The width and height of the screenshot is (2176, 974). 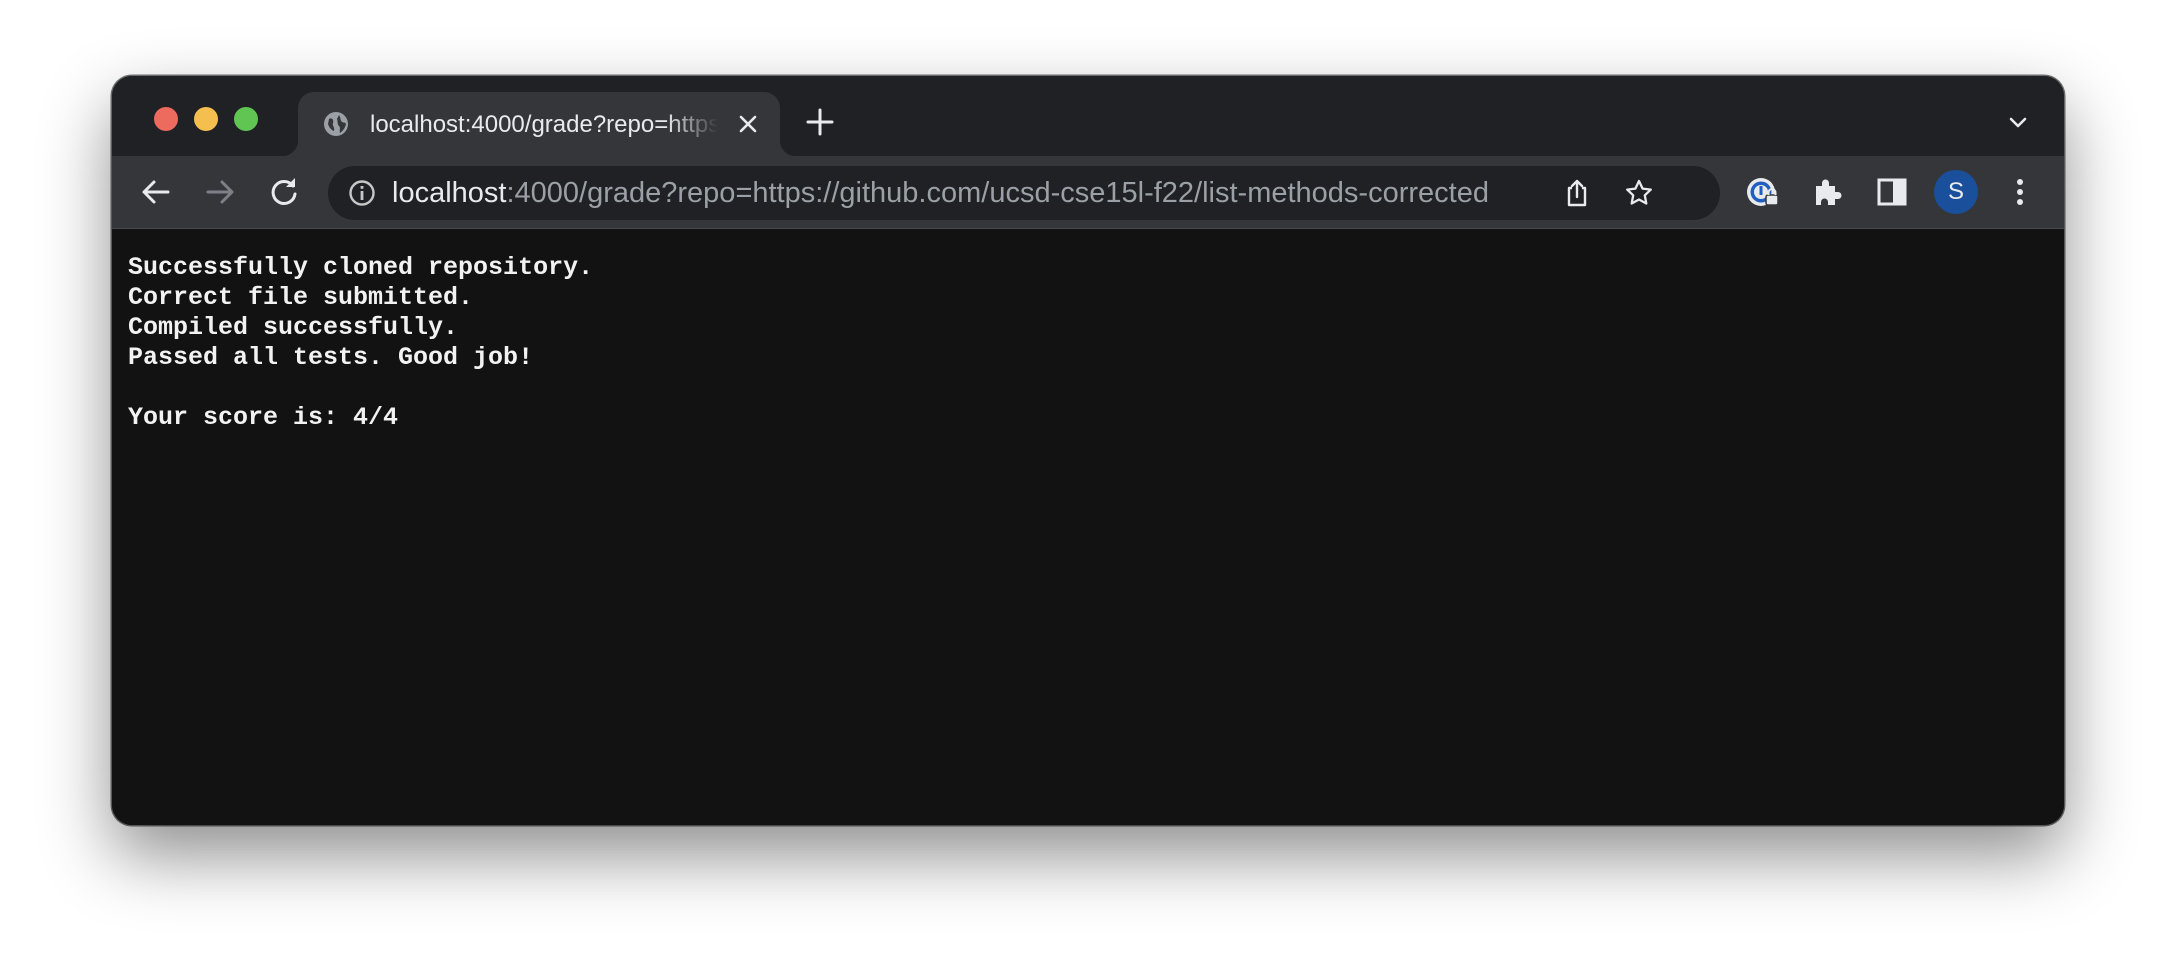 I want to click on profile-avatar: S, so click(x=1956, y=192).